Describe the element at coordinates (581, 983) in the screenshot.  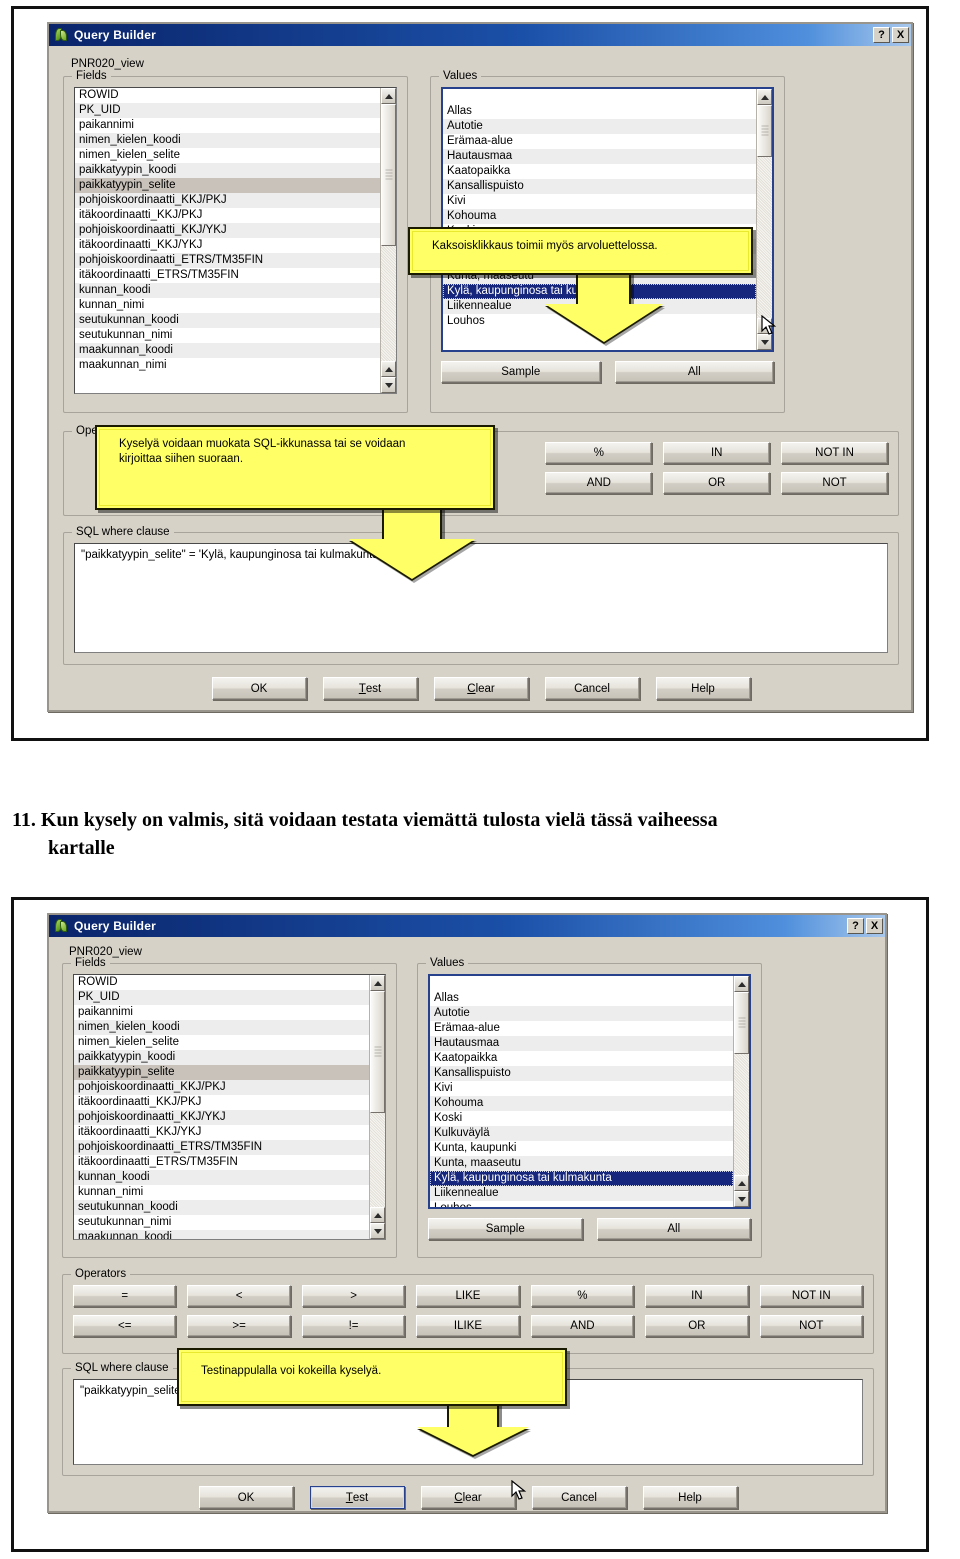
I see `list-item` at that location.